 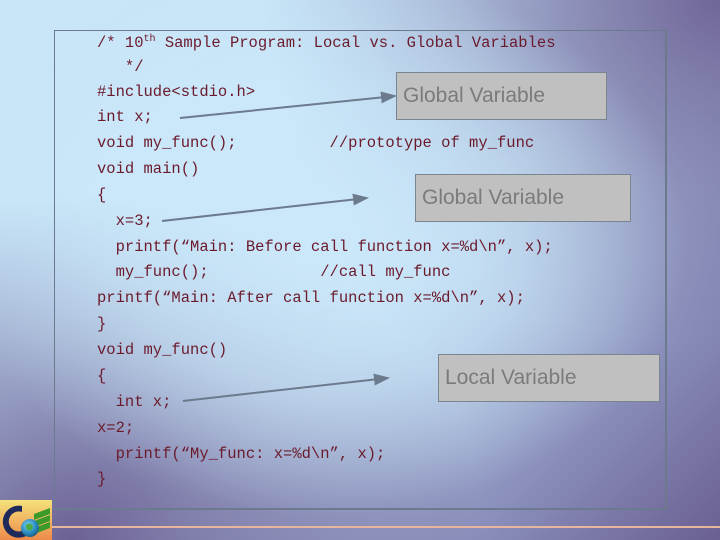 I want to click on code-line-comment-end: */, so click(x=120, y=67).